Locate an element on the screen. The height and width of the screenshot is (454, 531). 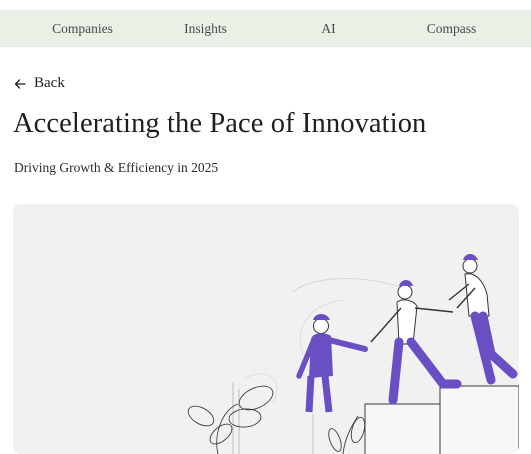
nav-item-insights: Insights is located at coordinates (205, 29).